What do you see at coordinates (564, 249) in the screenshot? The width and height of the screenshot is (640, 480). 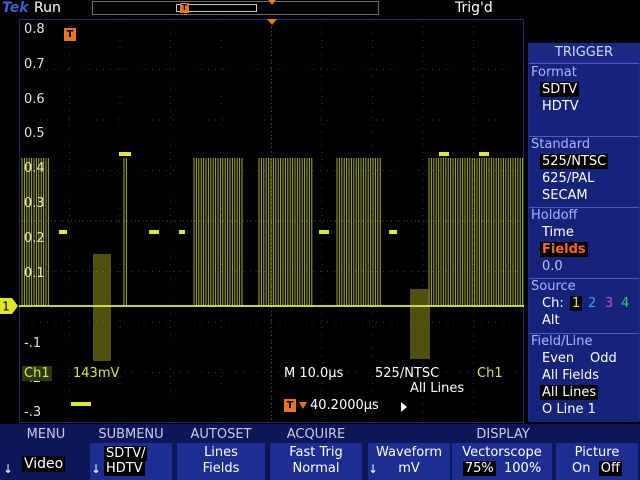 I see `holdoff-option-fields: Fields` at bounding box center [564, 249].